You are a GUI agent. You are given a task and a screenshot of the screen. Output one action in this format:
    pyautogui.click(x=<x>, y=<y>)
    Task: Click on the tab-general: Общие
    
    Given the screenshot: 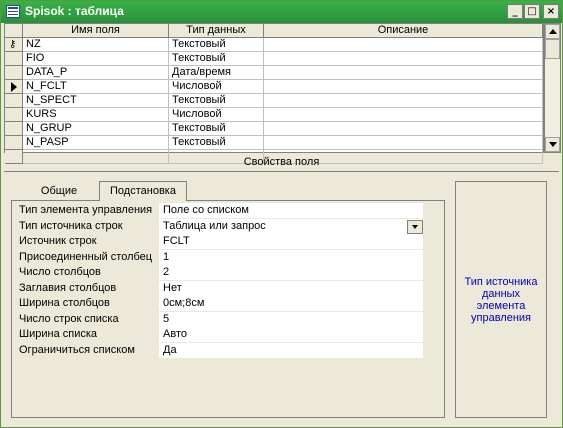 What is the action you would take?
    pyautogui.click(x=59, y=191)
    